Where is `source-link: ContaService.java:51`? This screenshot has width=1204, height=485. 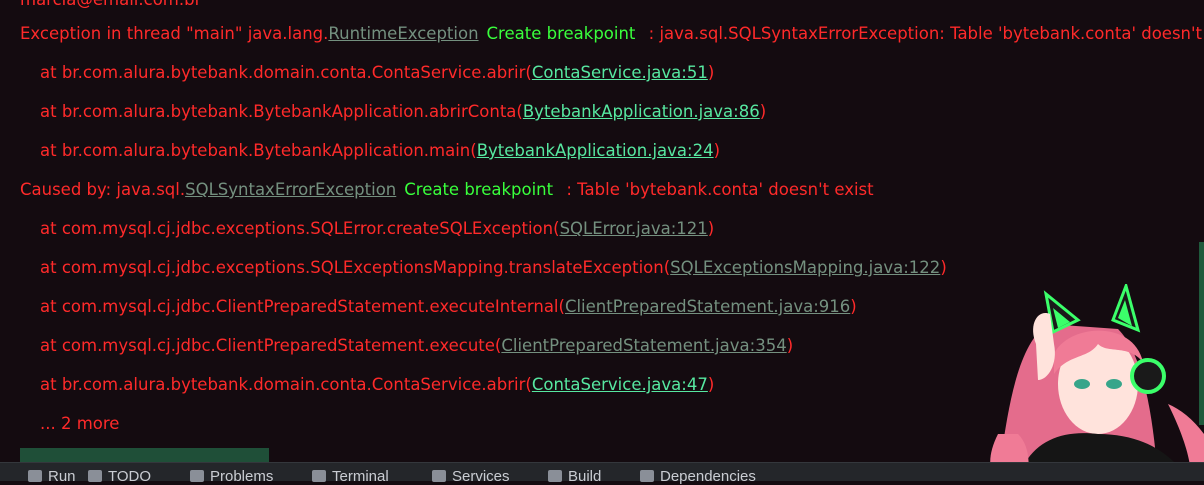
source-link: ContaService.java:51 is located at coordinates (620, 72).